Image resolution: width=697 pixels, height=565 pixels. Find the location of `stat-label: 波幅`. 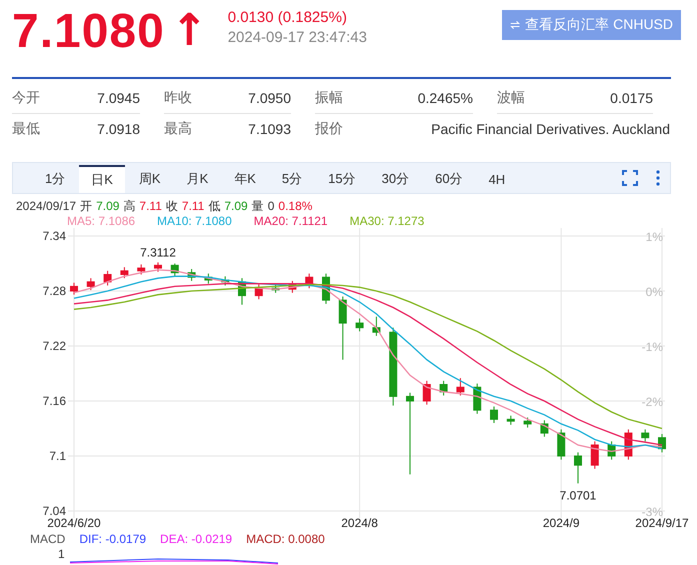

stat-label: 波幅 is located at coordinates (511, 98).